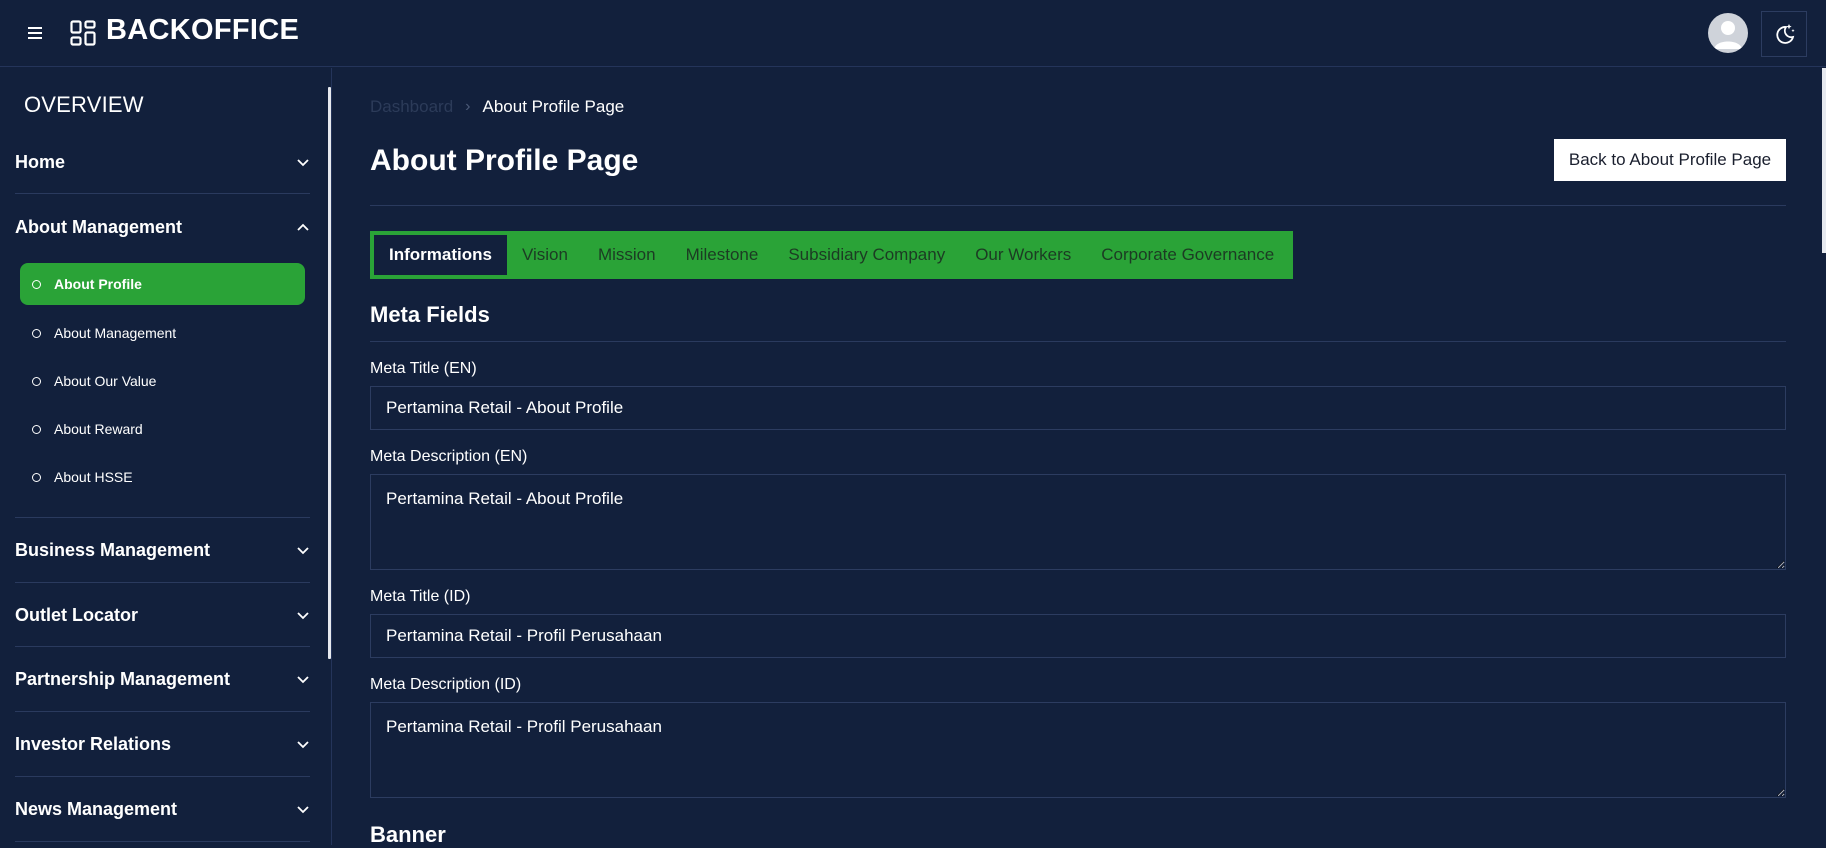 The width and height of the screenshot is (1826, 848). Describe the element at coordinates (1078, 408) in the screenshot. I see `meta-title-en-input` at that location.